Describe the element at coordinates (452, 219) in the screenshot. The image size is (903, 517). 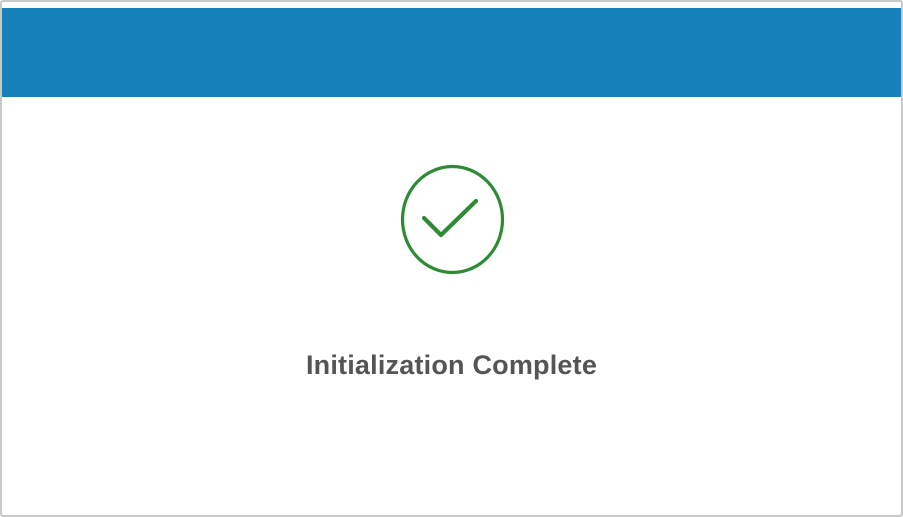
I see `check-circle-icon` at that location.